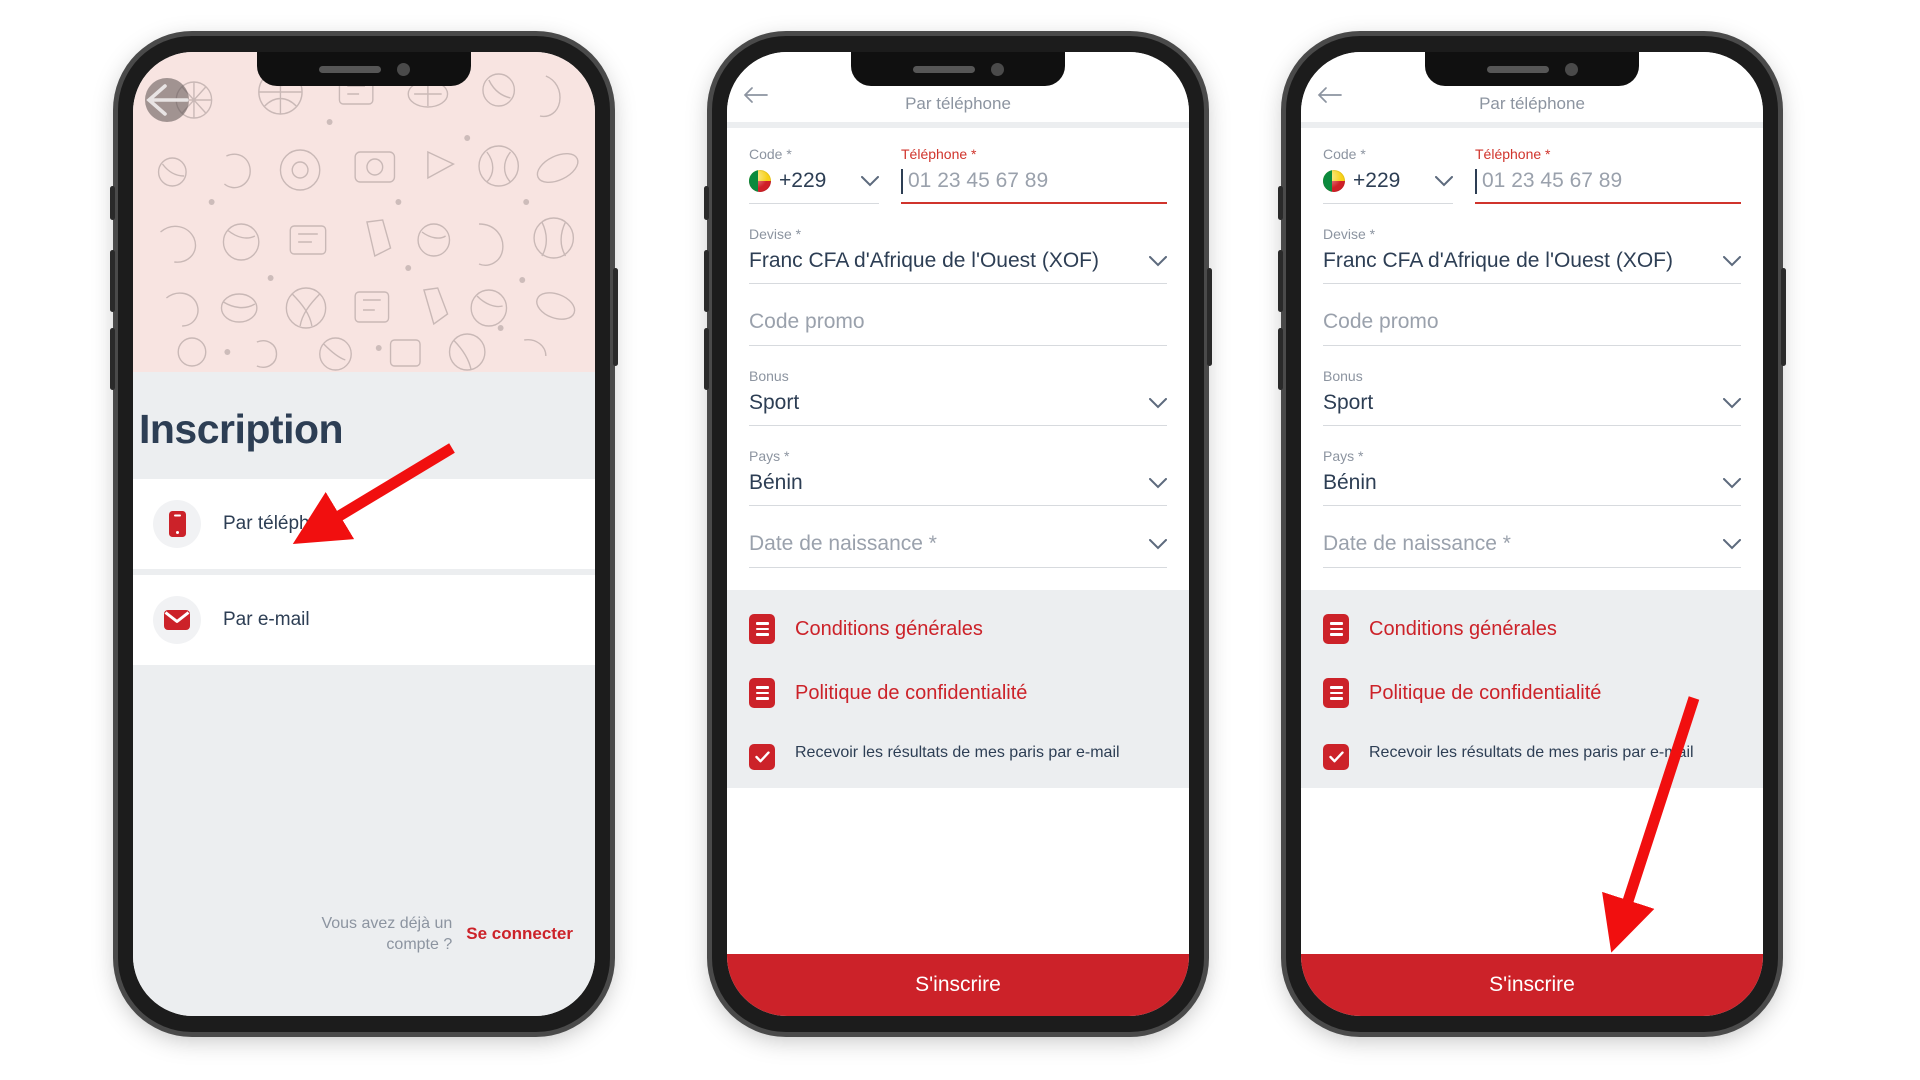  I want to click on link-label: Politique de confidentialité, so click(1485, 692).